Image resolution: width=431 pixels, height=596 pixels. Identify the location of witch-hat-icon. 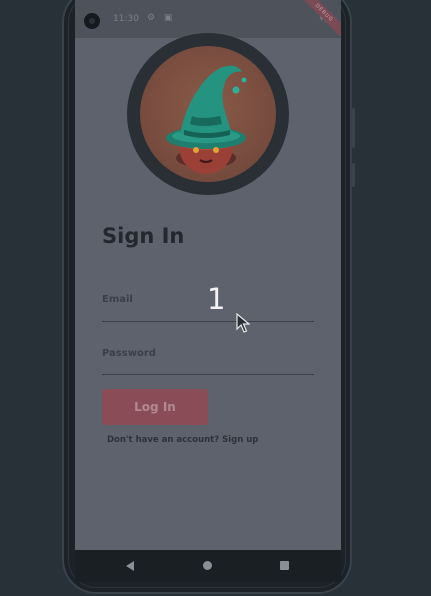
(208, 114).